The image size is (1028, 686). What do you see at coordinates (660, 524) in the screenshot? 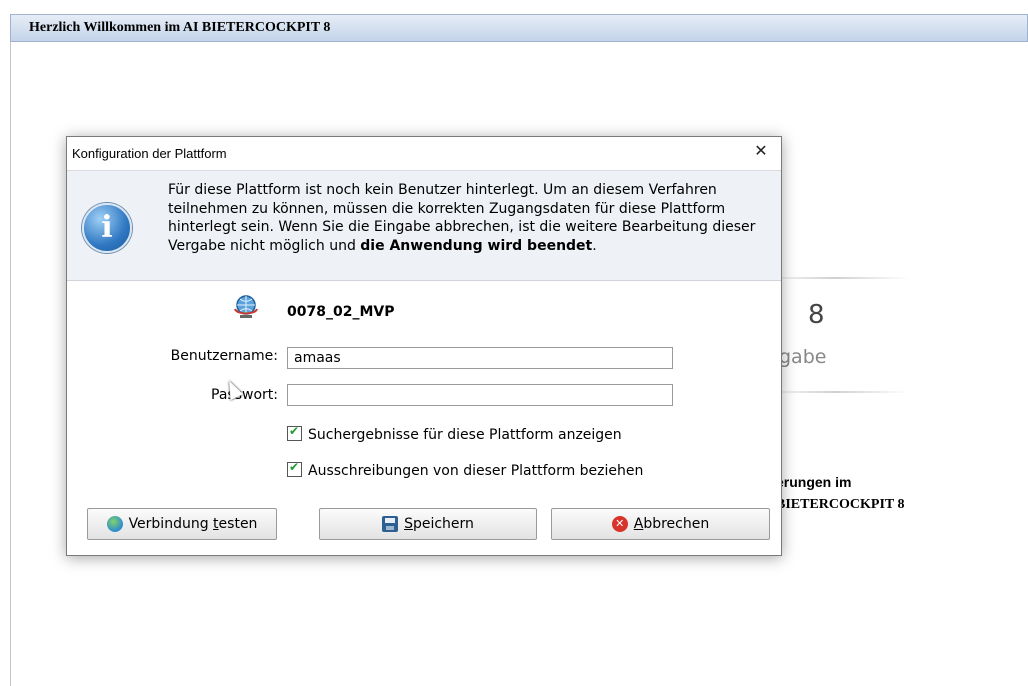
I see `cancel-button: ✕ Abbrechen` at bounding box center [660, 524].